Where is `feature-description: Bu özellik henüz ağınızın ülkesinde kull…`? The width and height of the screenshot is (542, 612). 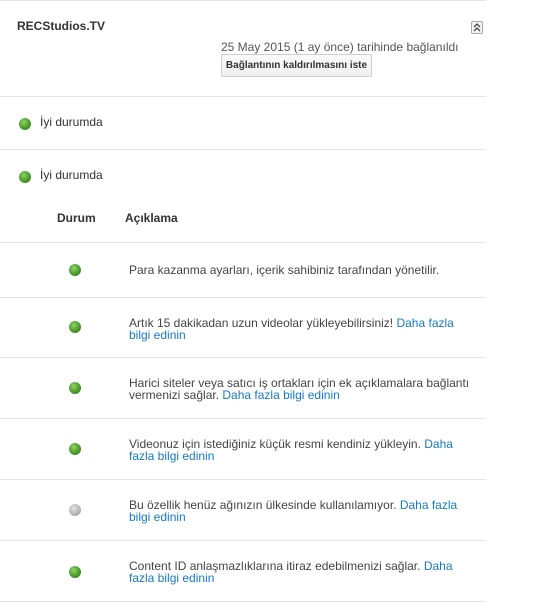 feature-description: Bu özellik henüz ağınızın ülkesinde kull… is located at coordinates (293, 511).